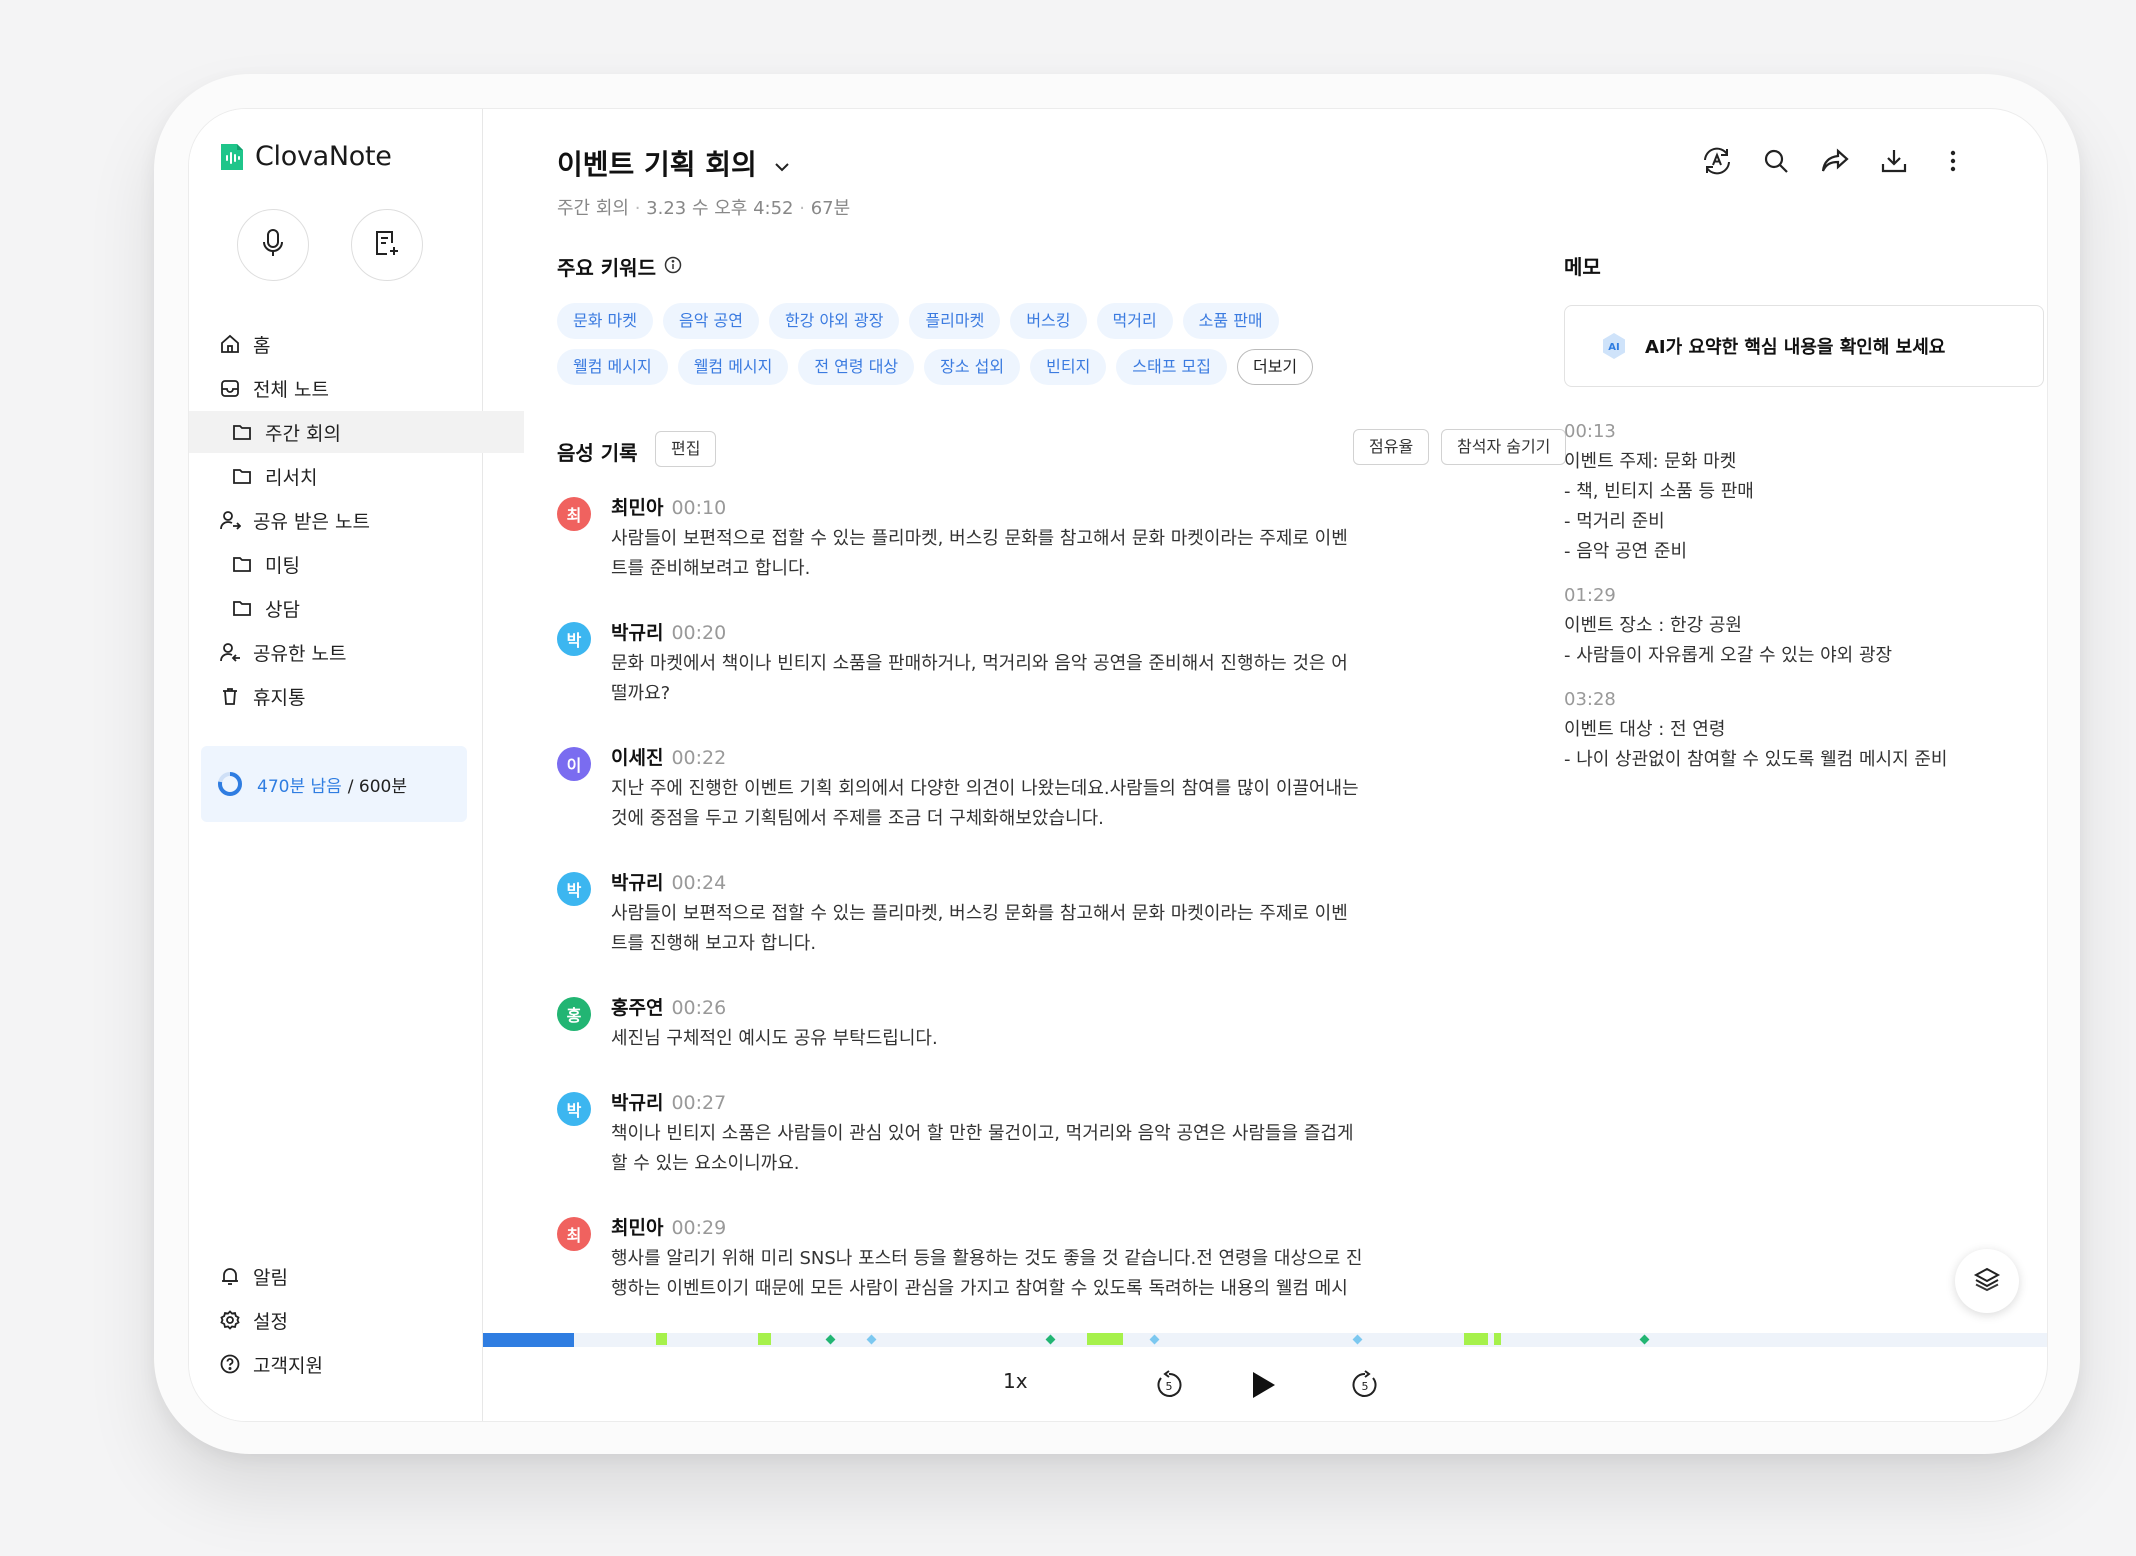 The height and width of the screenshot is (1556, 2136). I want to click on forward-button: 5, so click(1365, 1387).